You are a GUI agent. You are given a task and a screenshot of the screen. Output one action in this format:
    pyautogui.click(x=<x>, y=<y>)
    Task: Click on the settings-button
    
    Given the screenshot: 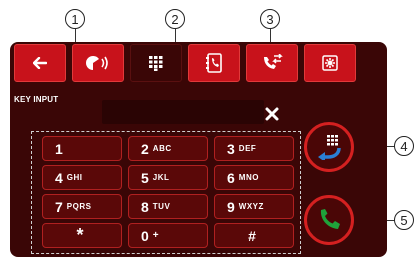 What is the action you would take?
    pyautogui.click(x=330, y=63)
    